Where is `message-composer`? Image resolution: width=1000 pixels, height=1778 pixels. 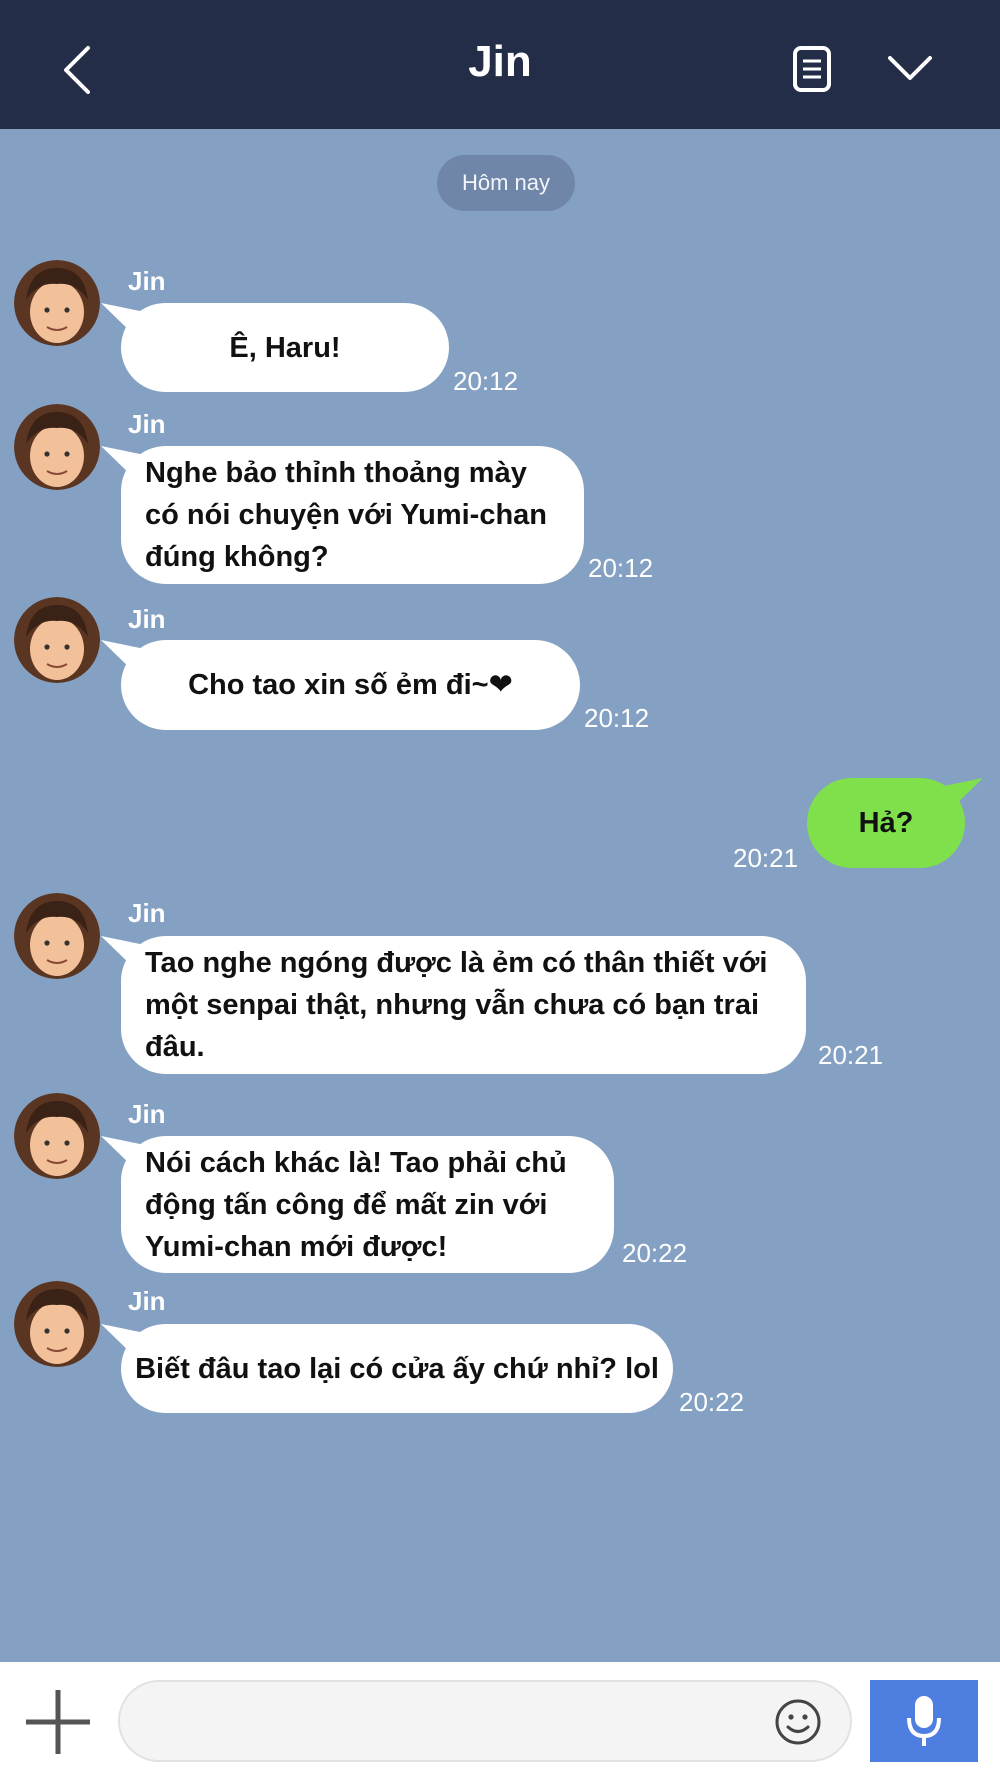
message-composer is located at coordinates (500, 1720).